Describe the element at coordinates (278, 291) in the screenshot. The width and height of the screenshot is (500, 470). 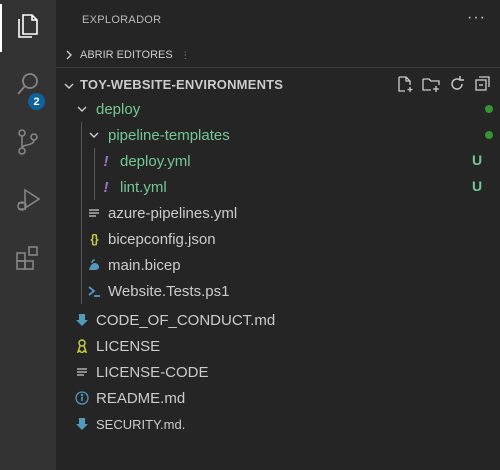
I see `tree-file-website-tests: Website.Tests.ps1` at that location.